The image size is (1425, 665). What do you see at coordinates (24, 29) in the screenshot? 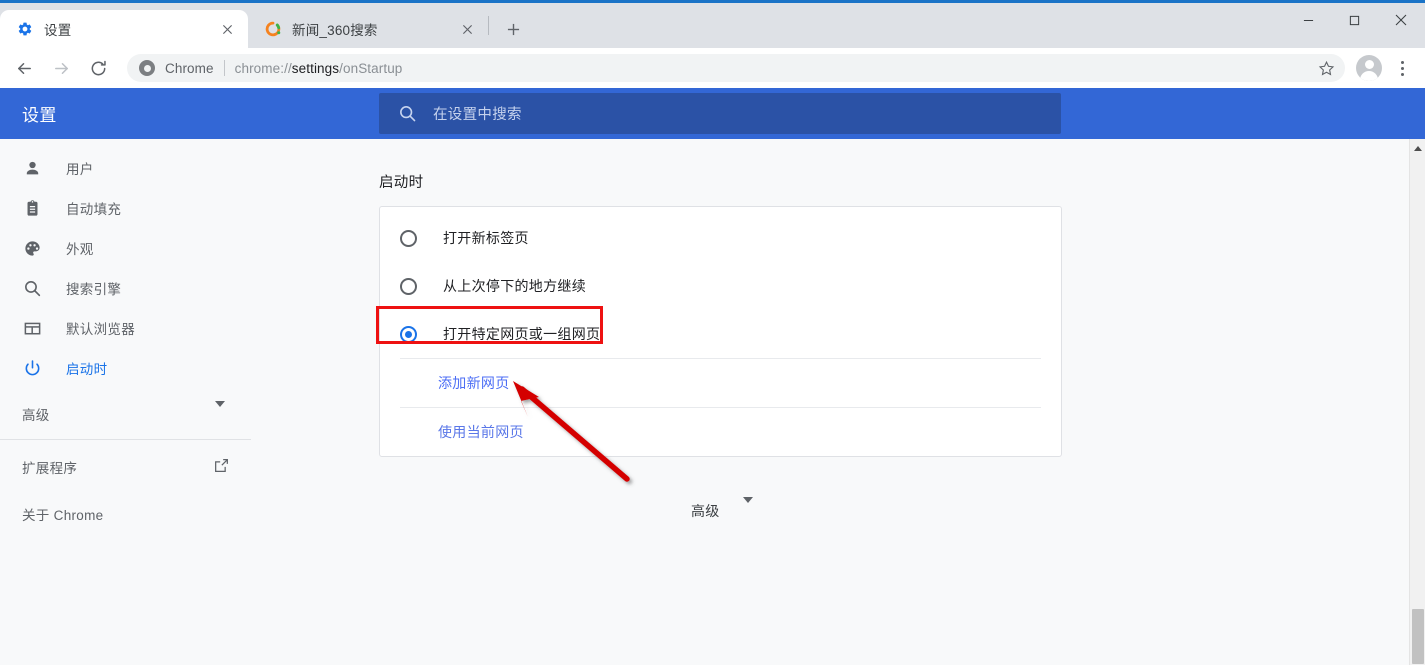
I see `gear-icon` at bounding box center [24, 29].